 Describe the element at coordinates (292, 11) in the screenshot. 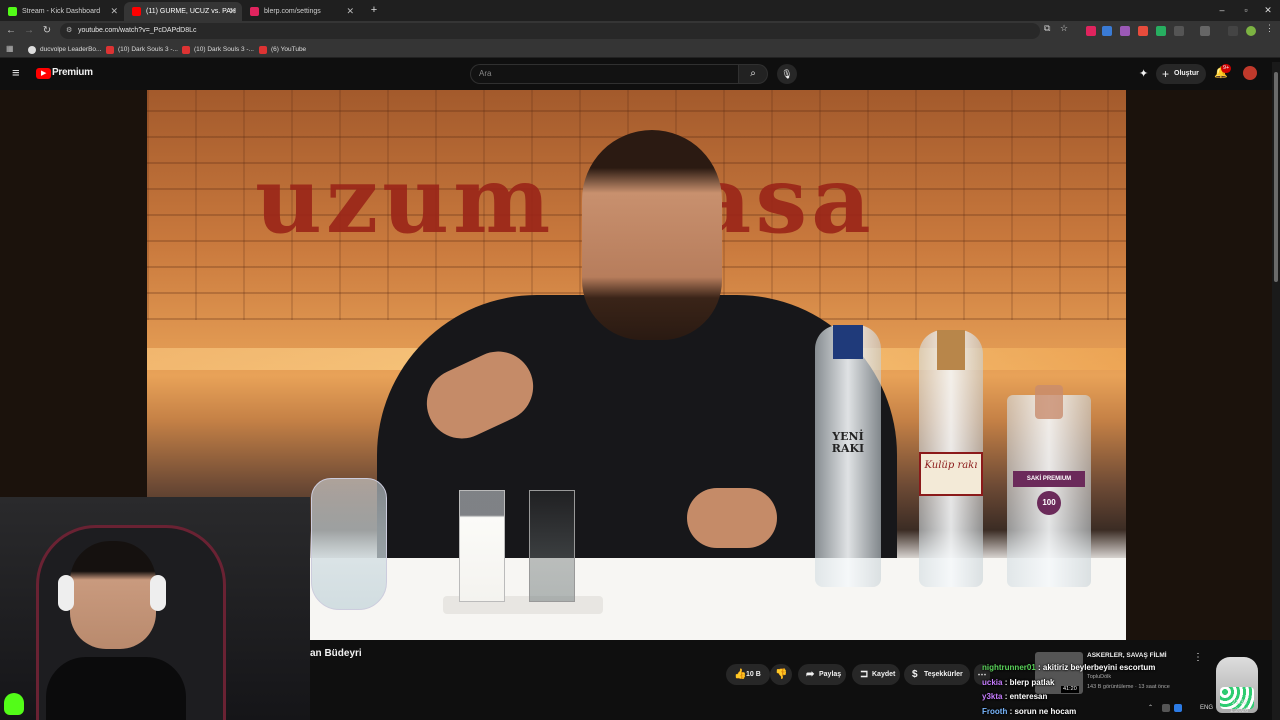

I see `tab-title: blerp.com/settings` at that location.